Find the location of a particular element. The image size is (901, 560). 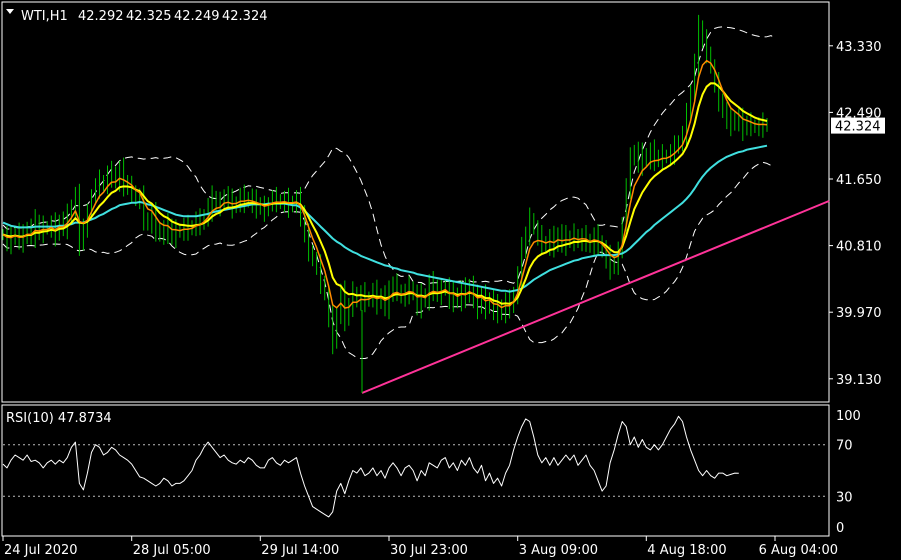

price-tag-label: 42.324 is located at coordinates (858, 127).